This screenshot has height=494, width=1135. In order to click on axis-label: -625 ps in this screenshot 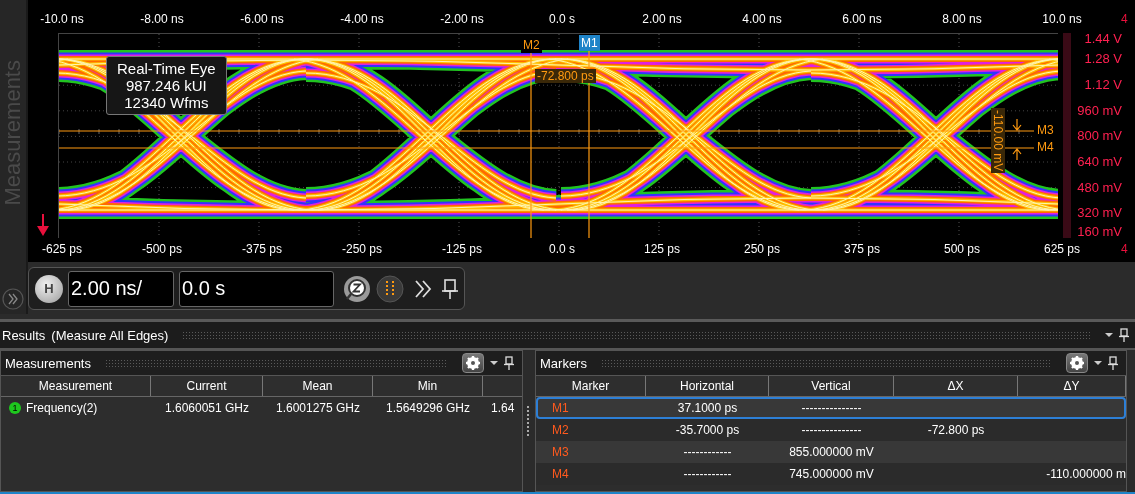, I will do `click(62, 249)`.